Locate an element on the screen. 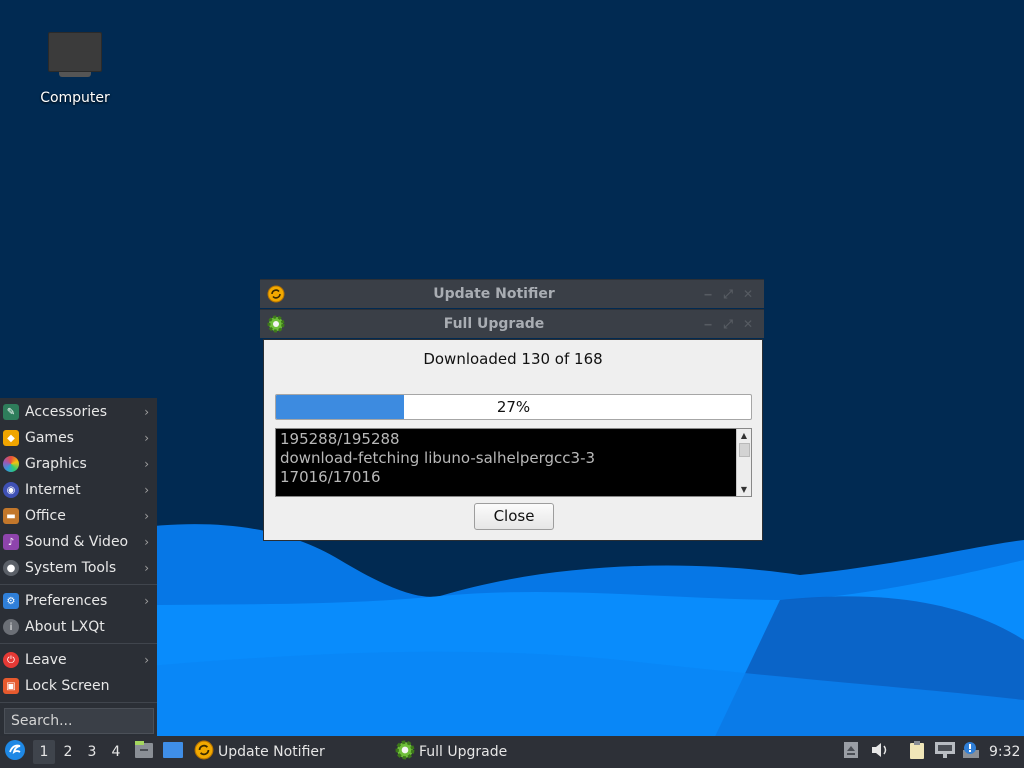 This screenshot has height=768, width=1024. show-desktop-button is located at coordinates (173, 752).